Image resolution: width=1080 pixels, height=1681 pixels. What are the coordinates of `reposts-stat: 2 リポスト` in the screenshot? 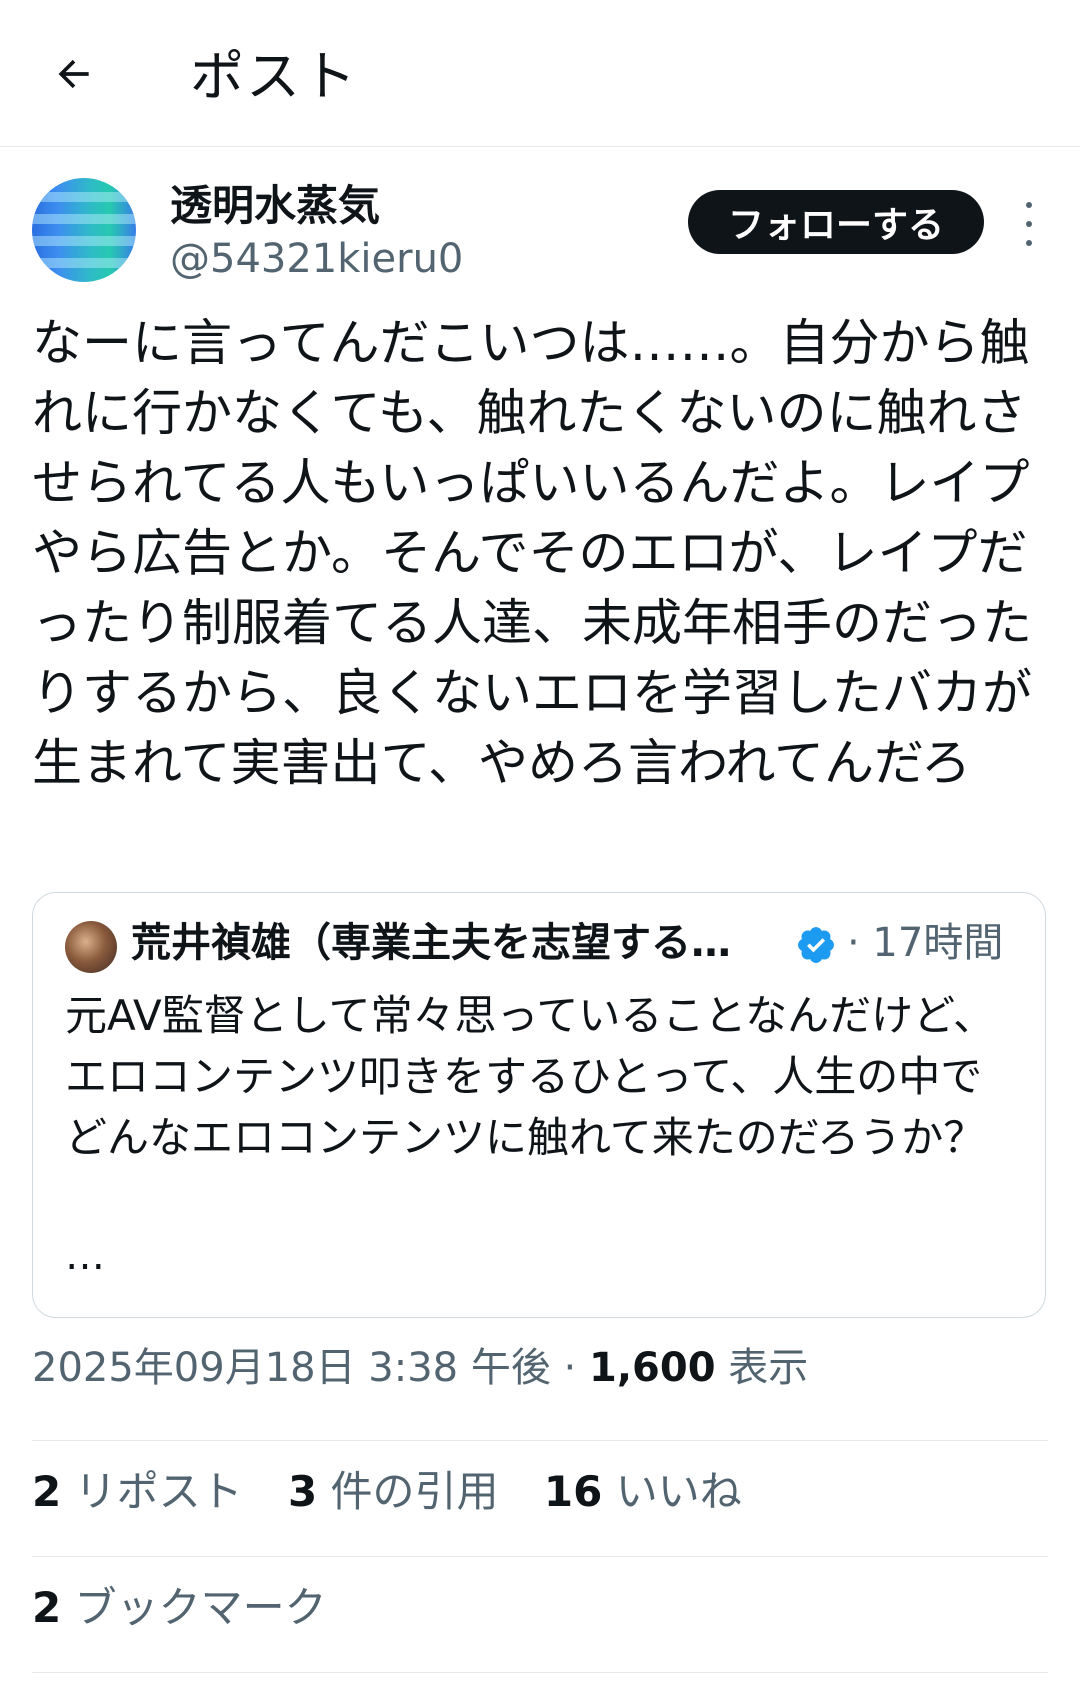 It's located at (137, 1492).